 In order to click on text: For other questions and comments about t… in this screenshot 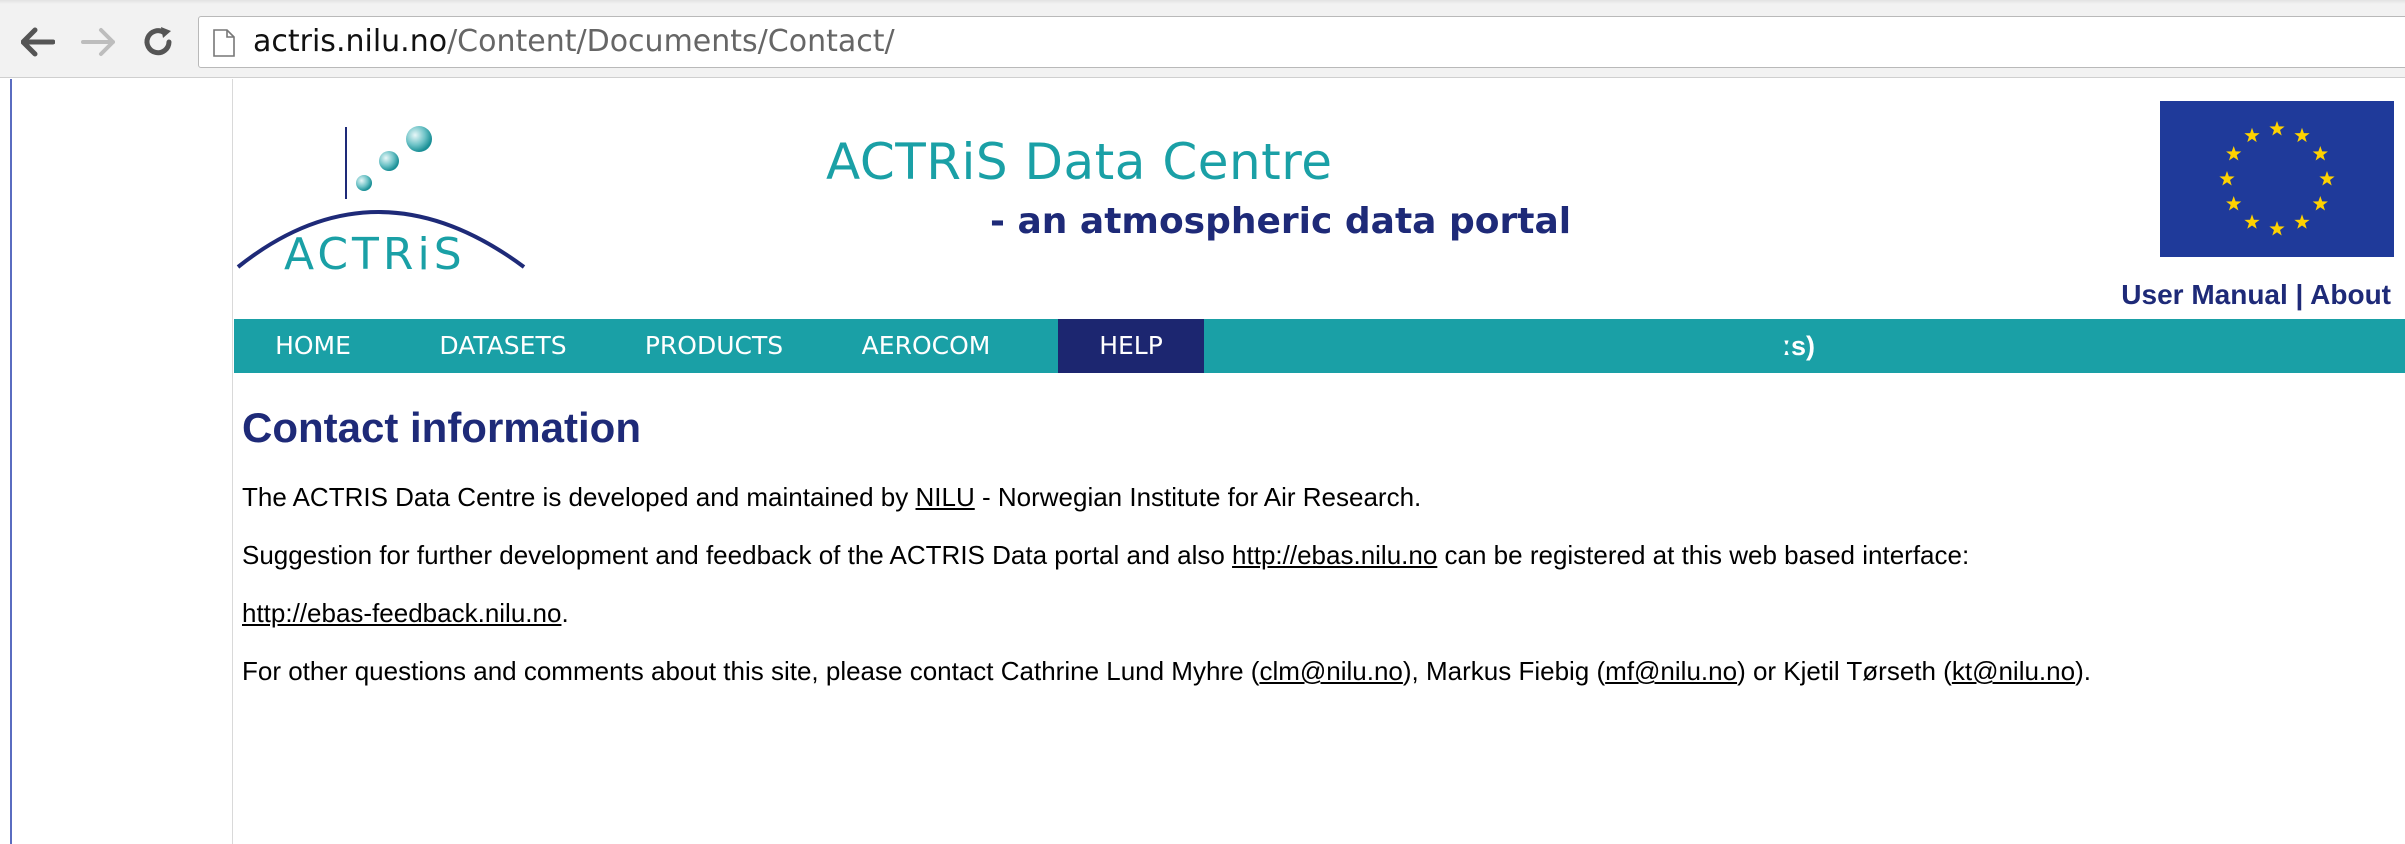, I will do `click(751, 671)`.